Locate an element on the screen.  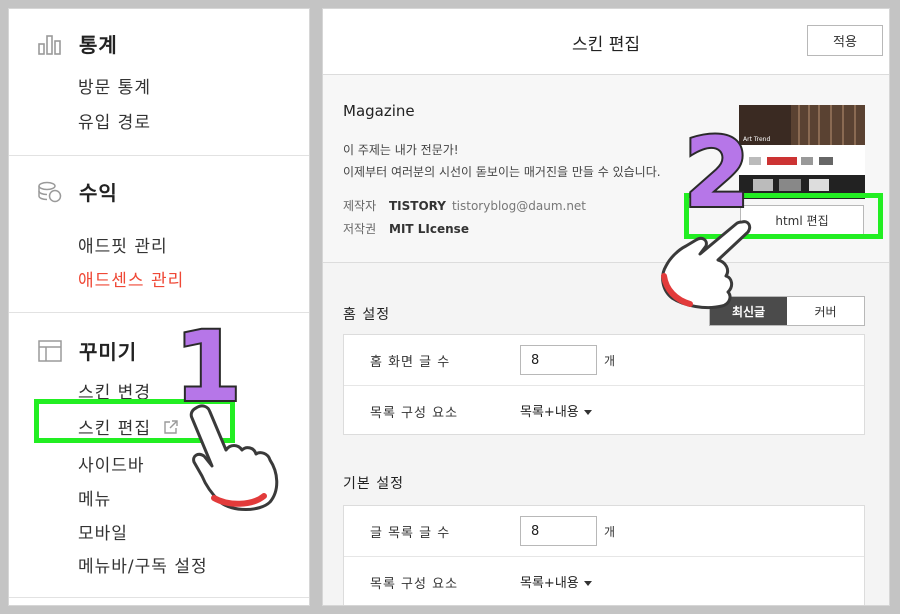
skin-description-line: 이 주제는 내가 전문가! is located at coordinates (401, 150).